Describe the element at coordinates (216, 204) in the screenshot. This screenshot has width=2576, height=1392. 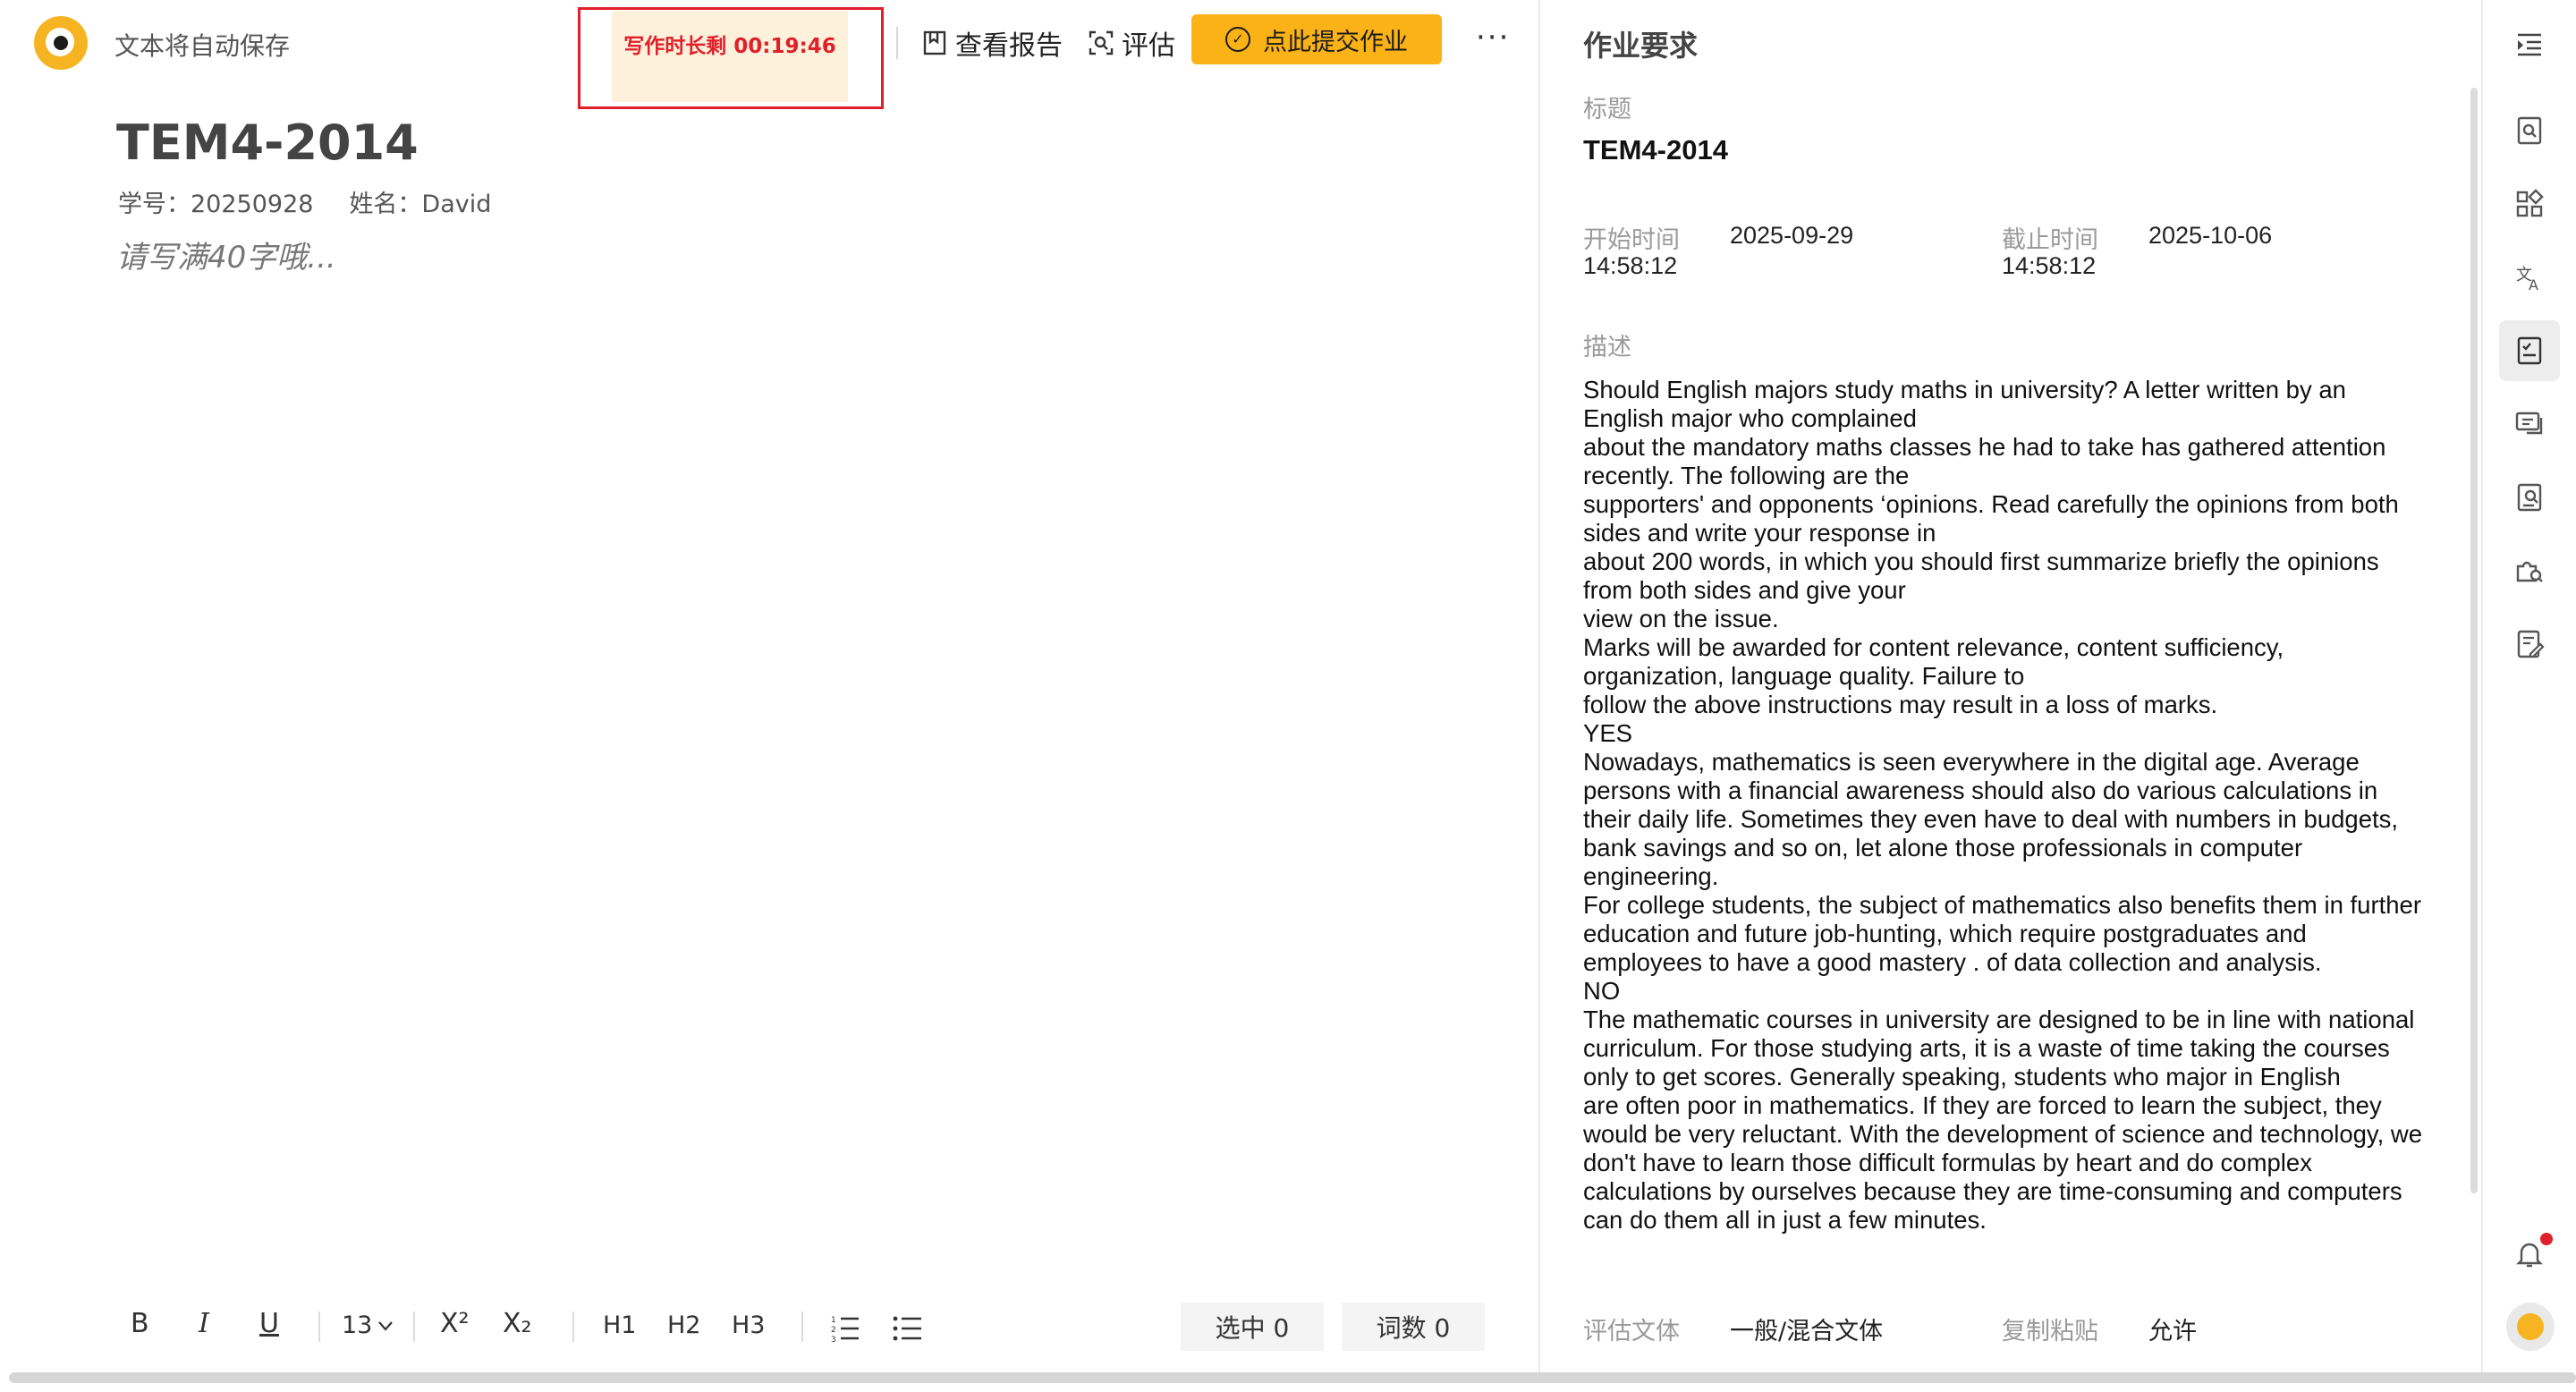
I see `student-id: 学号：20250928` at that location.